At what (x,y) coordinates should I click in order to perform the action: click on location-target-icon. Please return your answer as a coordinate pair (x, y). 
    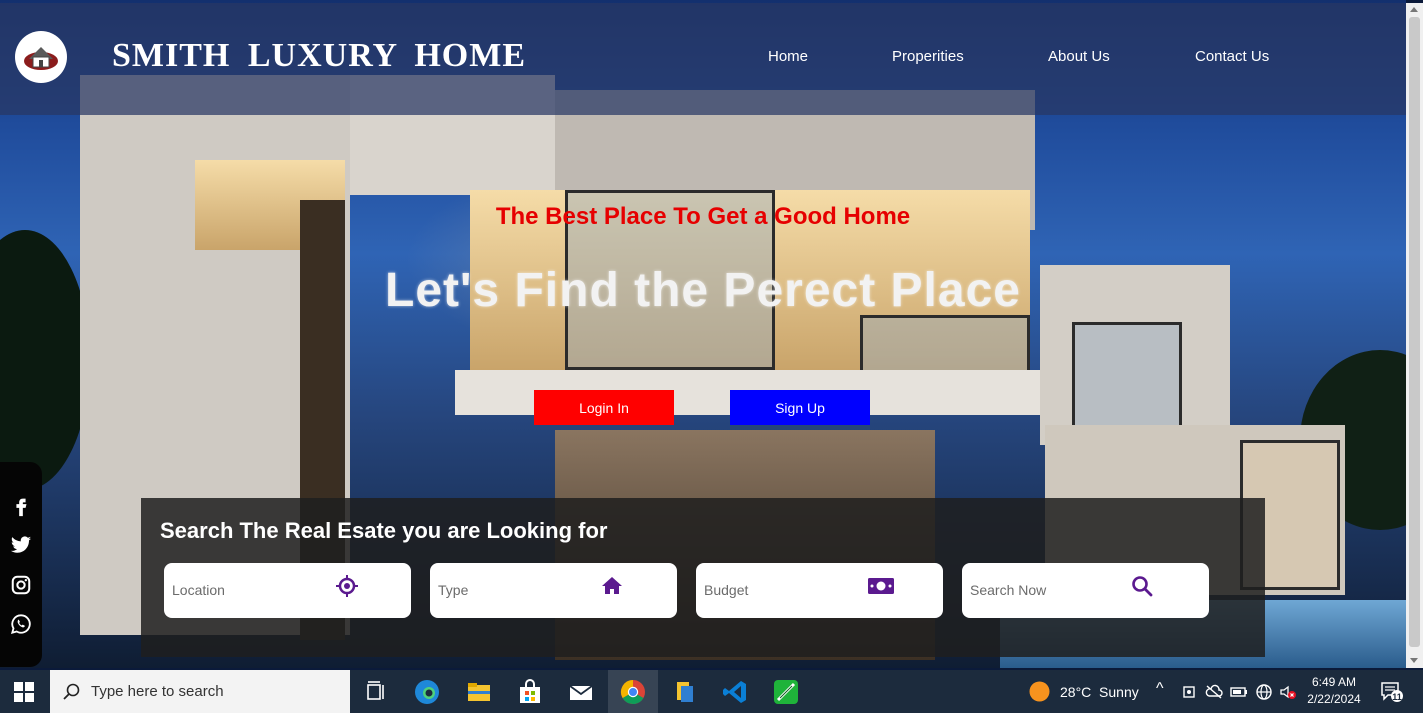
    Looking at the image, I should click on (347, 586).